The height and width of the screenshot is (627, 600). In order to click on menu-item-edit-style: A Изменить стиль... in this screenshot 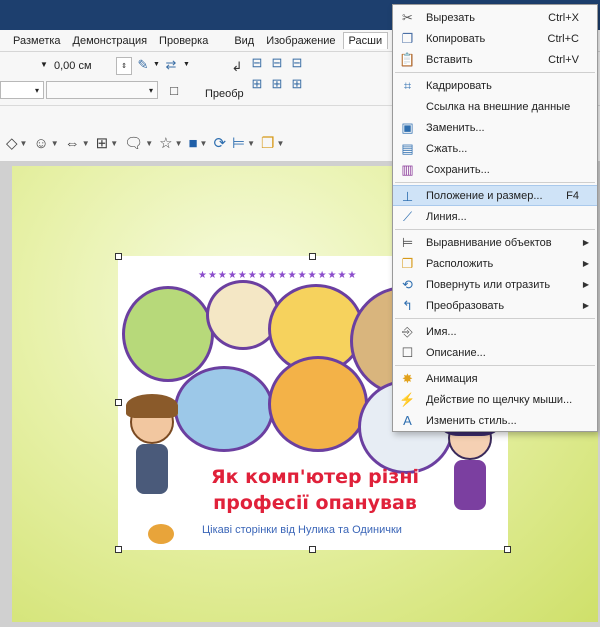, I will do `click(495, 420)`.